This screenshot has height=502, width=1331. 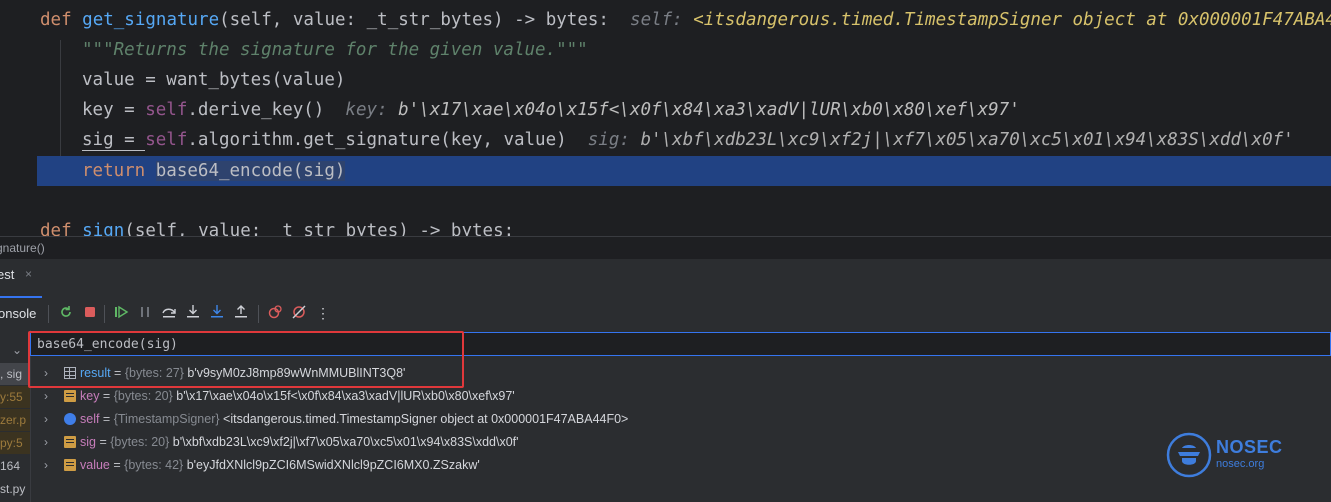 I want to click on more-options-icon: ⋮, so click(x=323, y=313).